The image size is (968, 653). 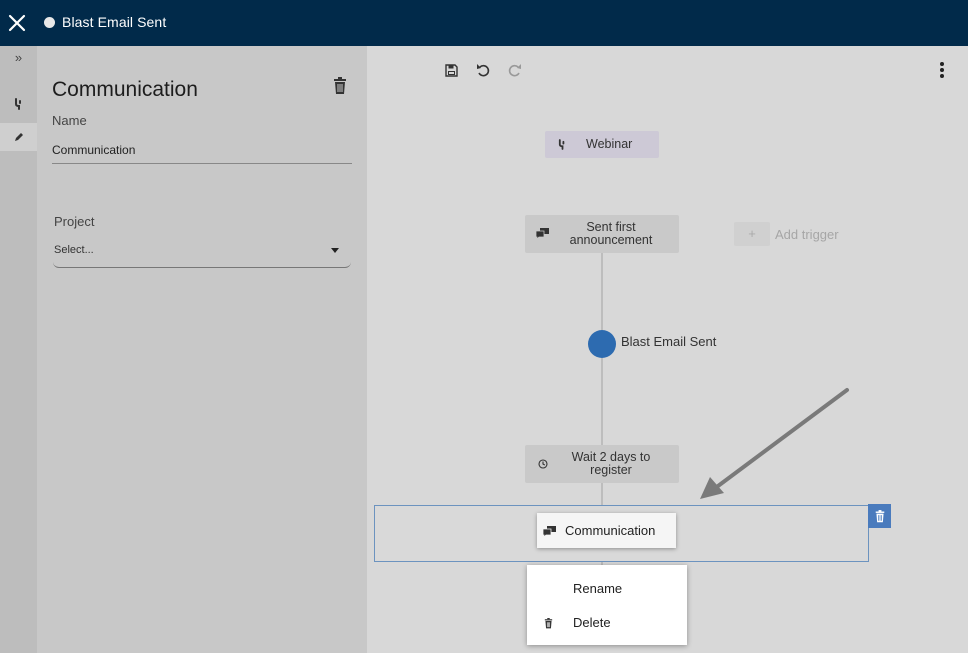 I want to click on status-dot, so click(x=49, y=22).